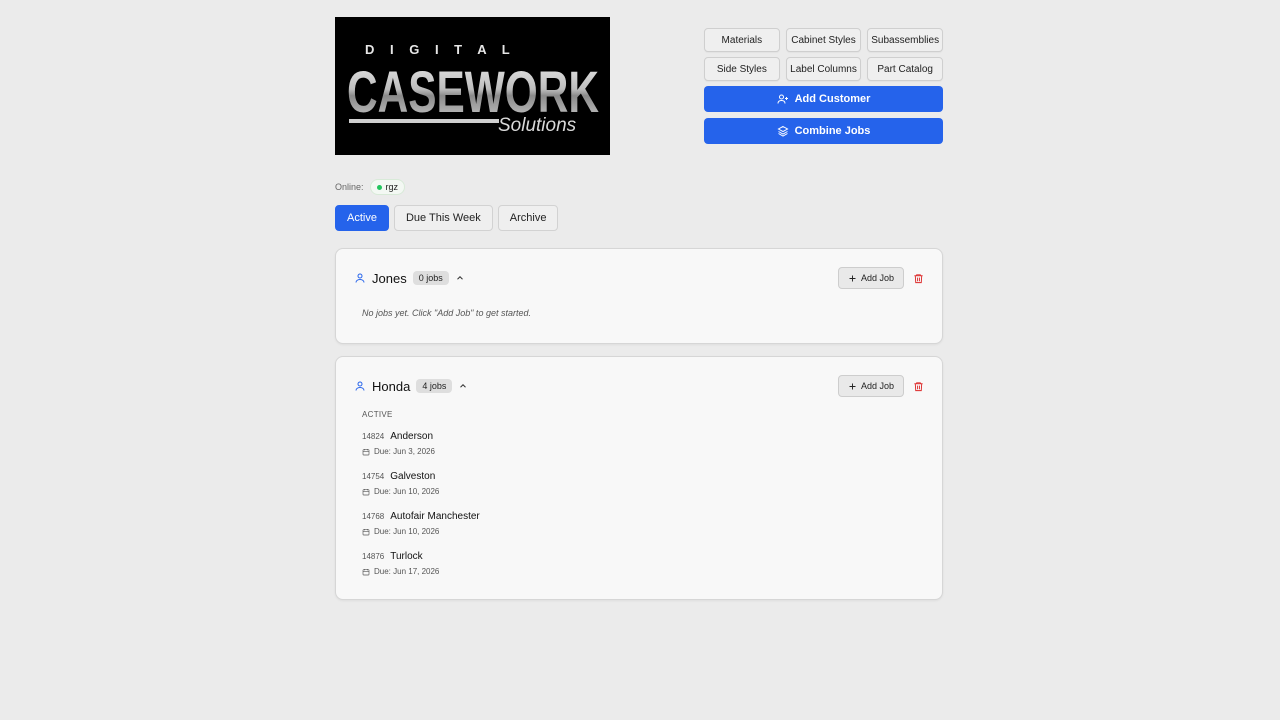 The image size is (1280, 720). Describe the element at coordinates (823, 69) in the screenshot. I see `label-columns-button: Label Columns` at that location.